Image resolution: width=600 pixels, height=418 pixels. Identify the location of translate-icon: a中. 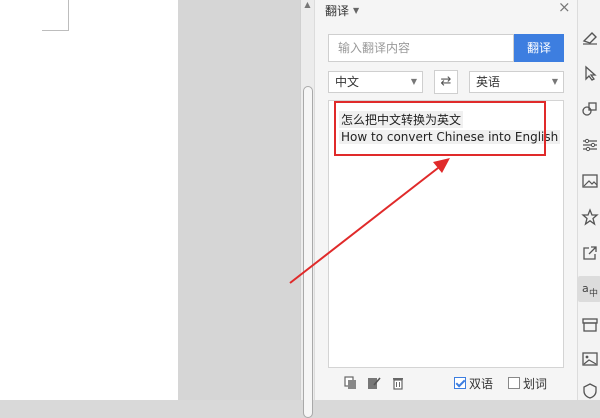
(590, 289).